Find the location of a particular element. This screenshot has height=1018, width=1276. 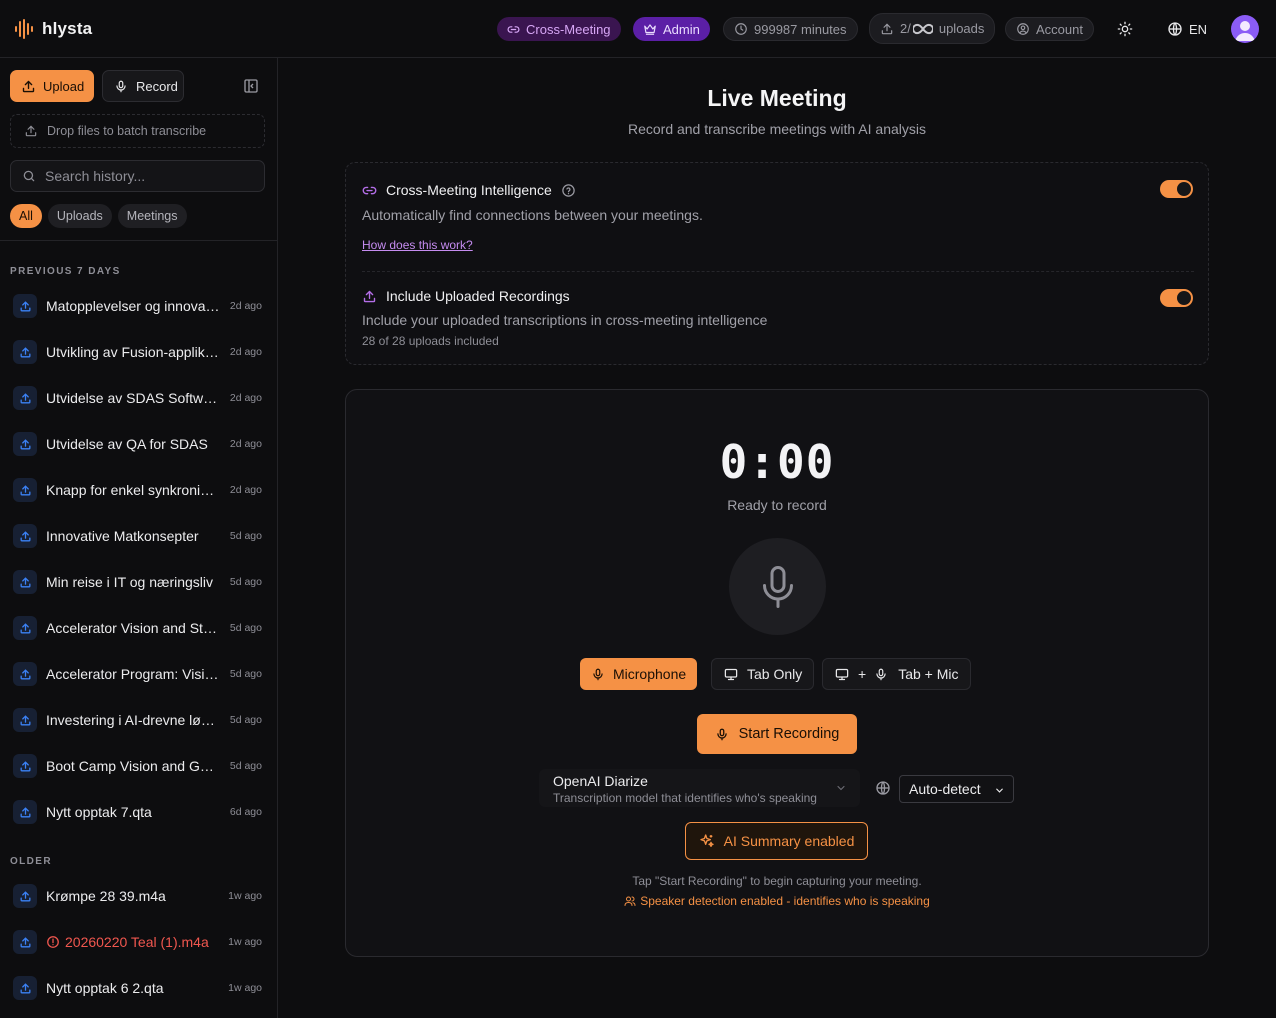

source-microphone-label: Microphone is located at coordinates (650, 674).